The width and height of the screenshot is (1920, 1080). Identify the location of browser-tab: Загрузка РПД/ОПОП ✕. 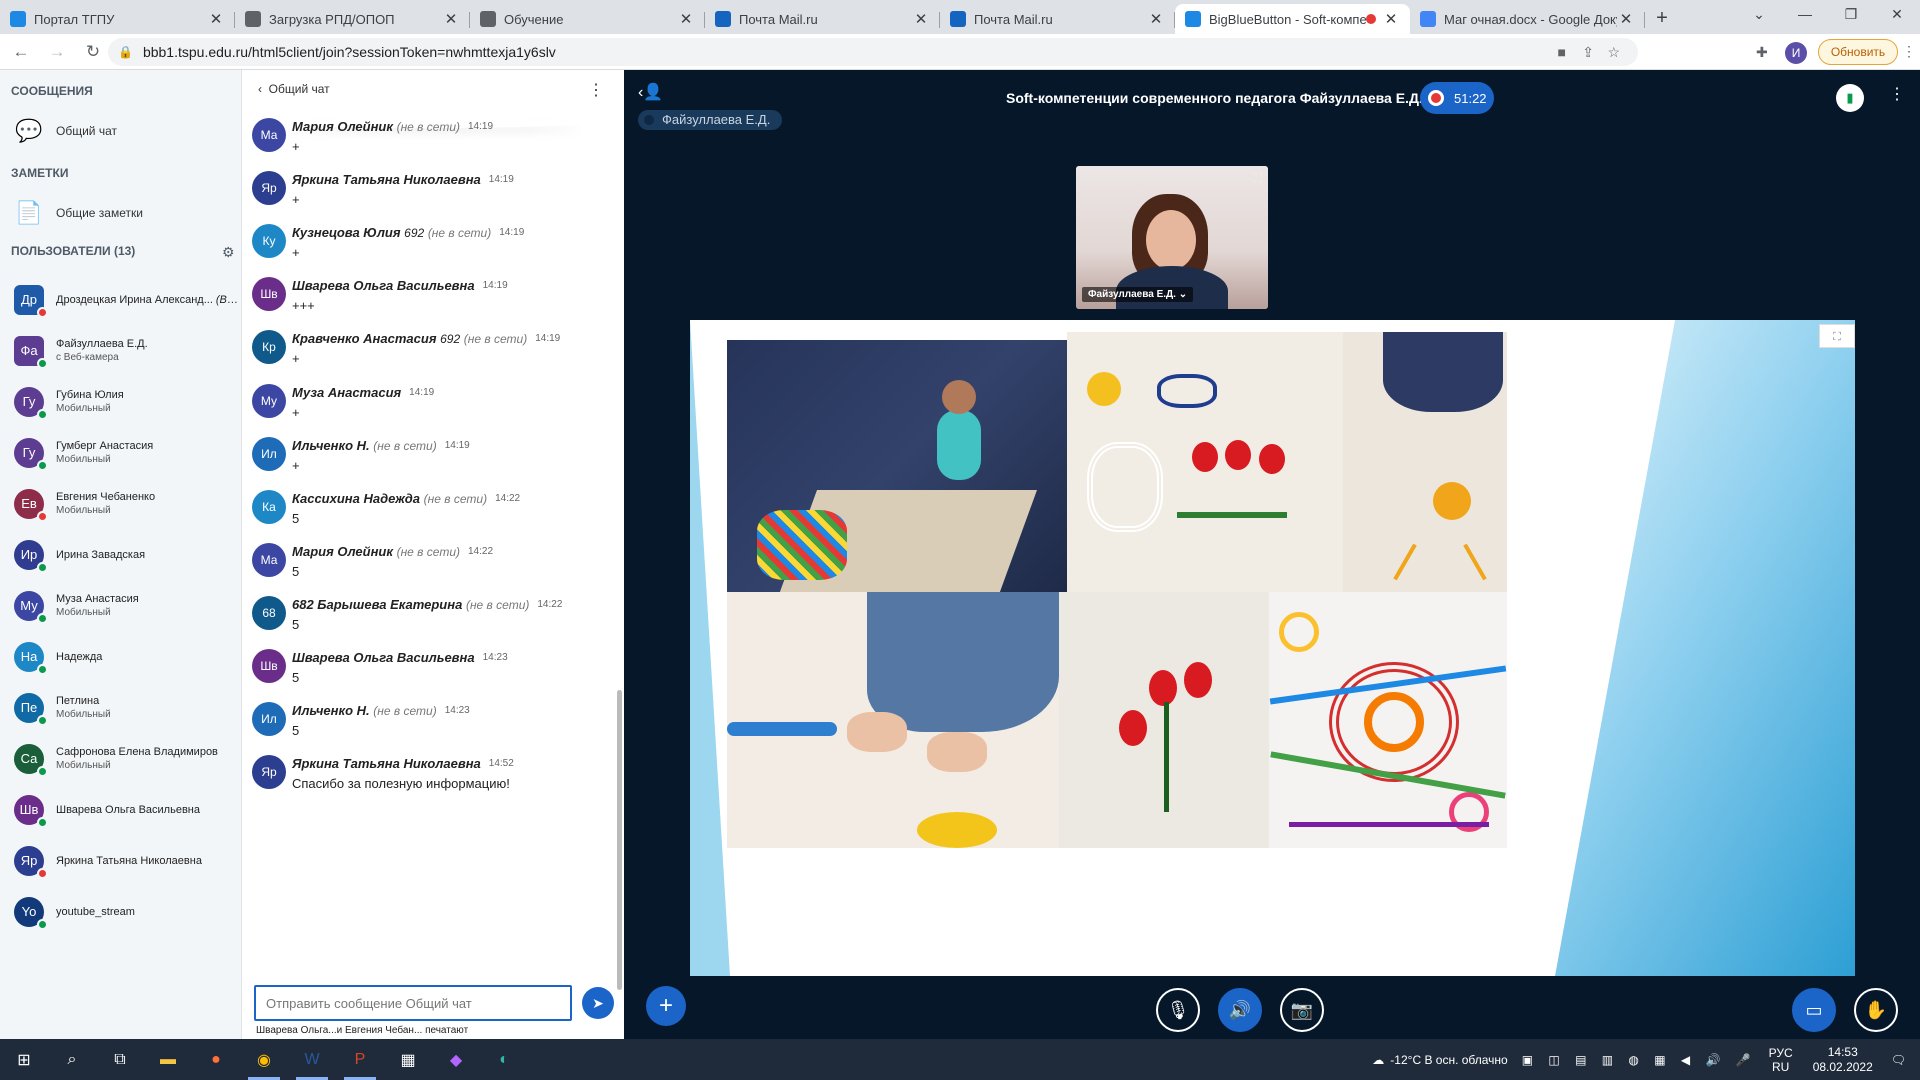
(352, 19).